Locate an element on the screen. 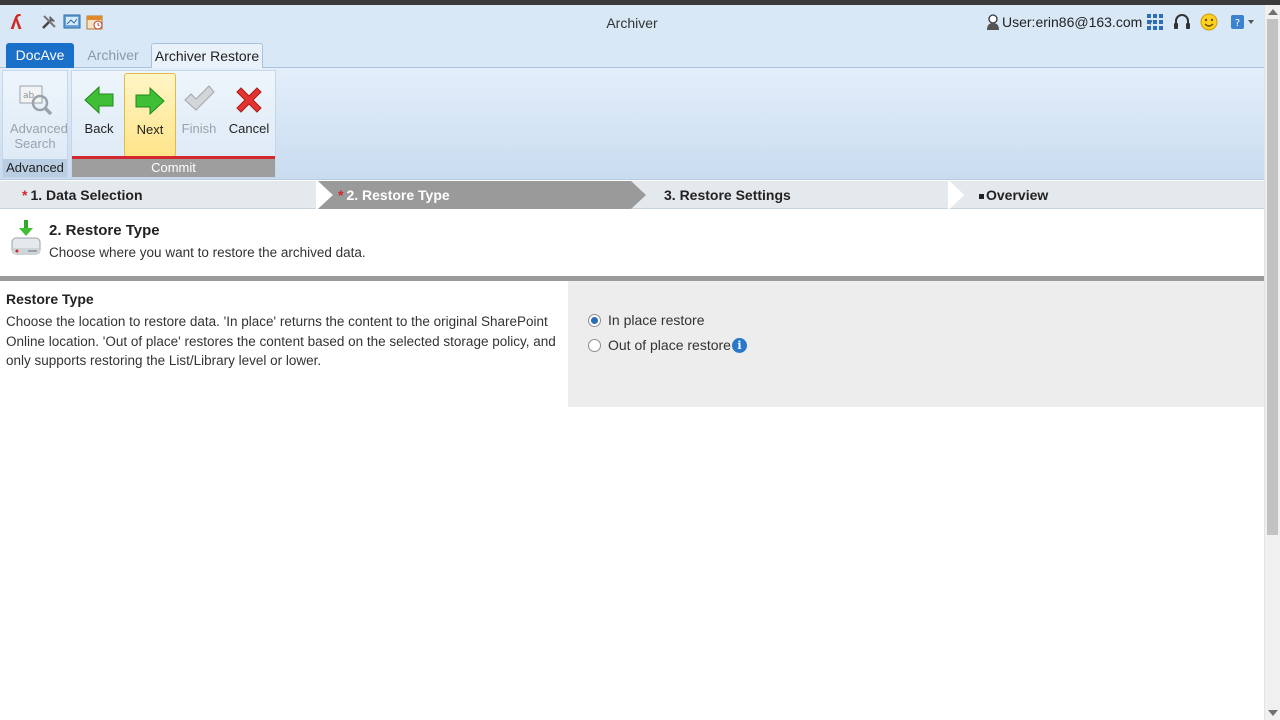 The width and height of the screenshot is (1280, 720). user-label: User:erin86@163.com is located at coordinates (1072, 22).